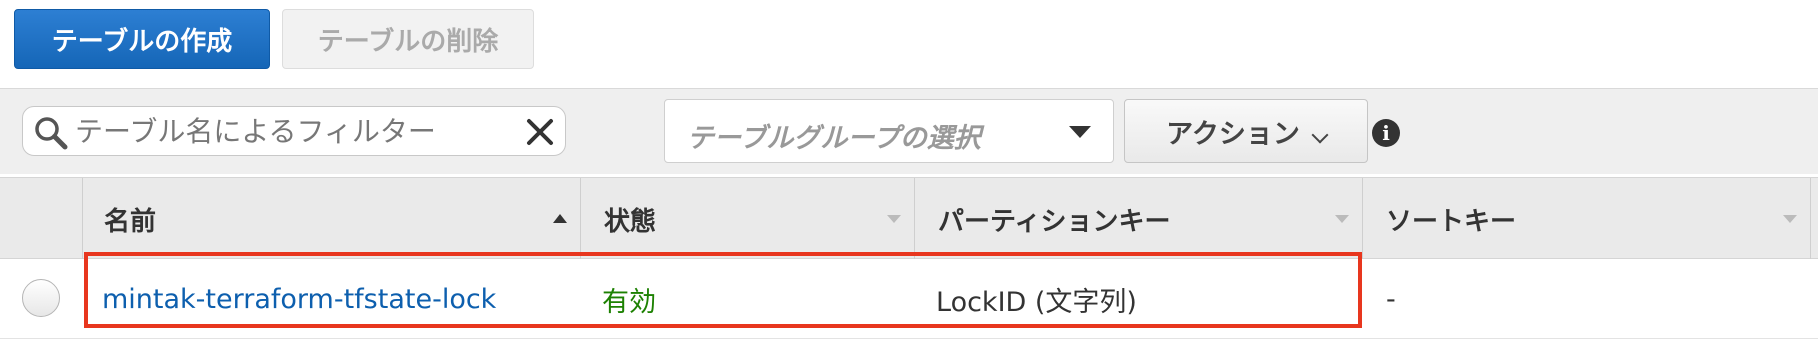  What do you see at coordinates (1586, 219) in the screenshot?
I see `column-header-sort-key: ソートキー` at bounding box center [1586, 219].